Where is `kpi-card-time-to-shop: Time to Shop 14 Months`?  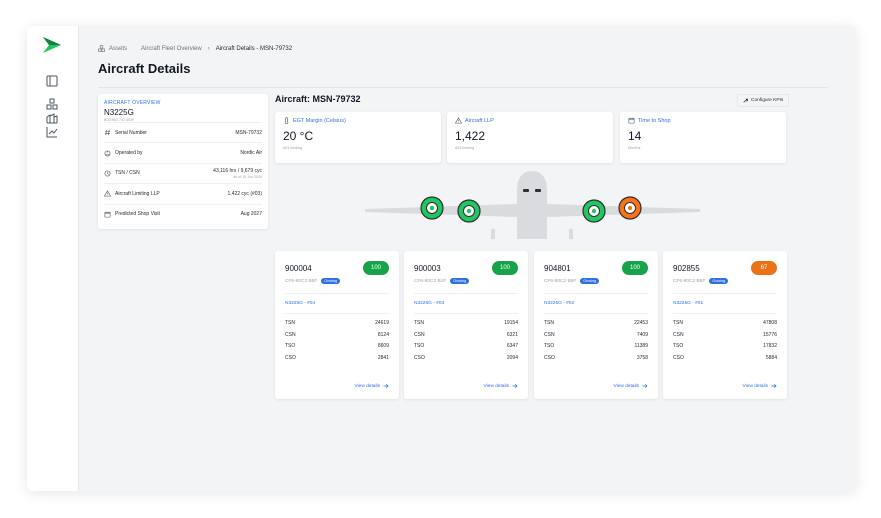 kpi-card-time-to-shop: Time to Shop 14 Months is located at coordinates (703, 137).